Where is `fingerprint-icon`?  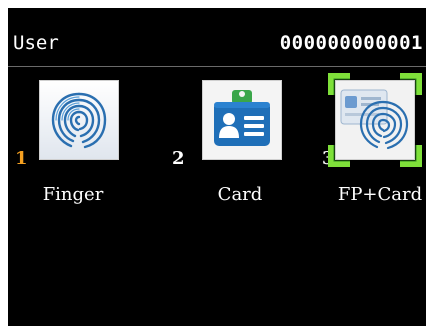
fingerprint-icon is located at coordinates (79, 120).